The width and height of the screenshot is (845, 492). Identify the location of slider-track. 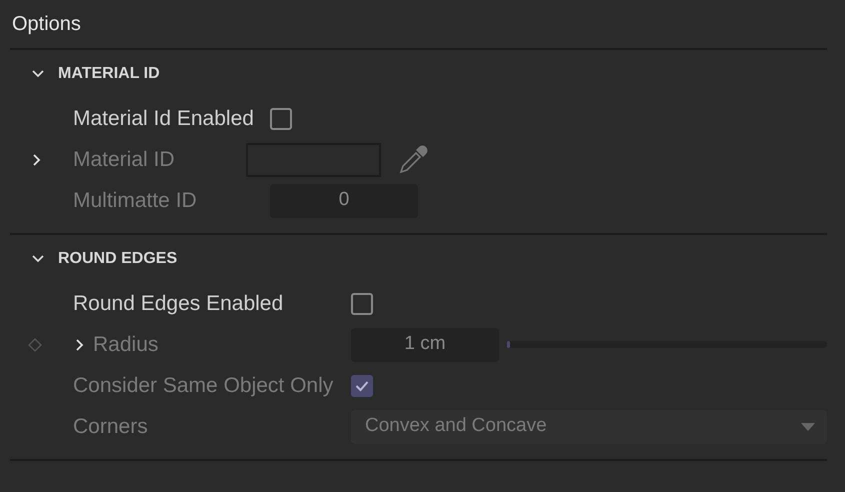
(667, 344).